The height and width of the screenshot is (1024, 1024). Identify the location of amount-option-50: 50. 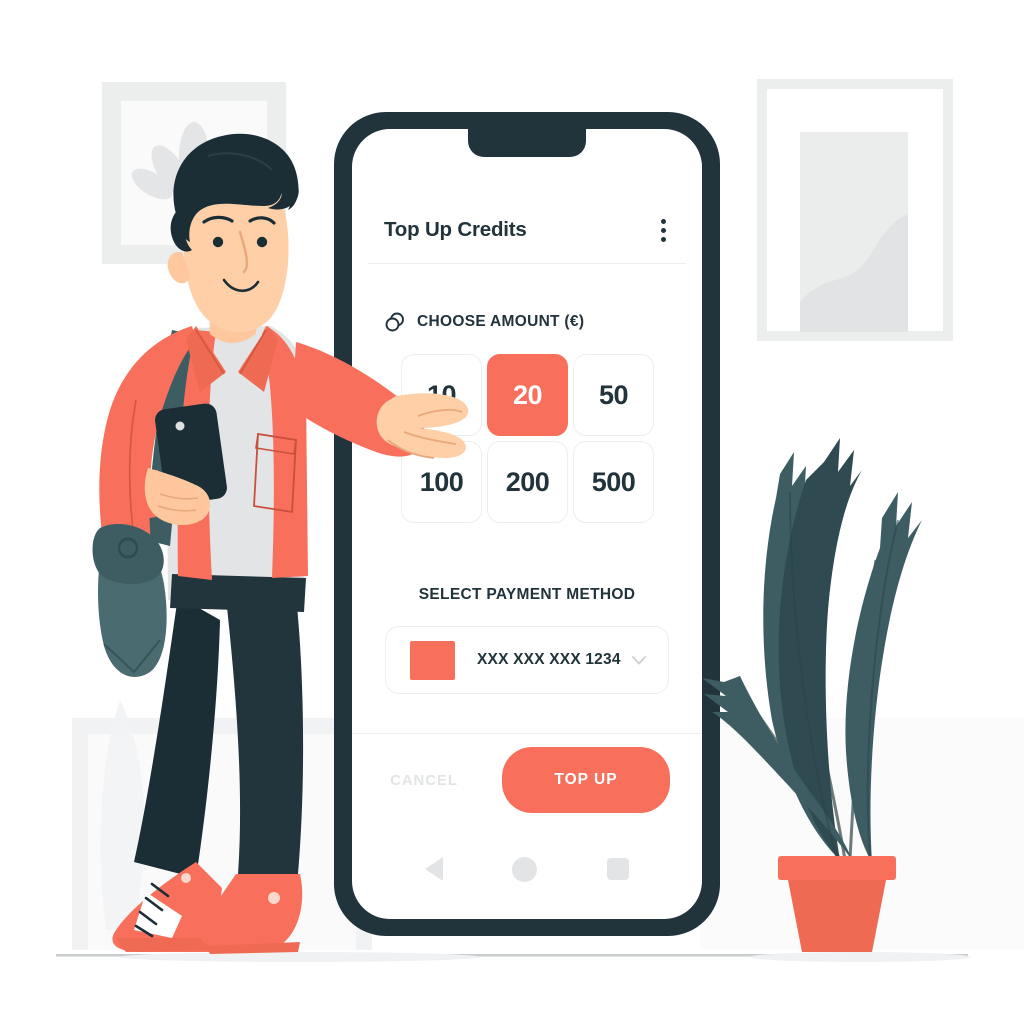
(613, 395).